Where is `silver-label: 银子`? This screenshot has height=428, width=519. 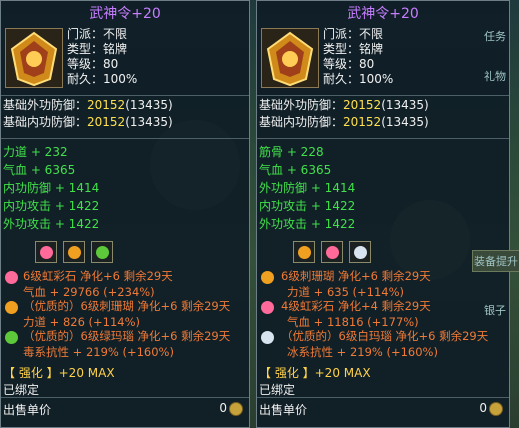
silver-label: 银子 is located at coordinates (495, 310).